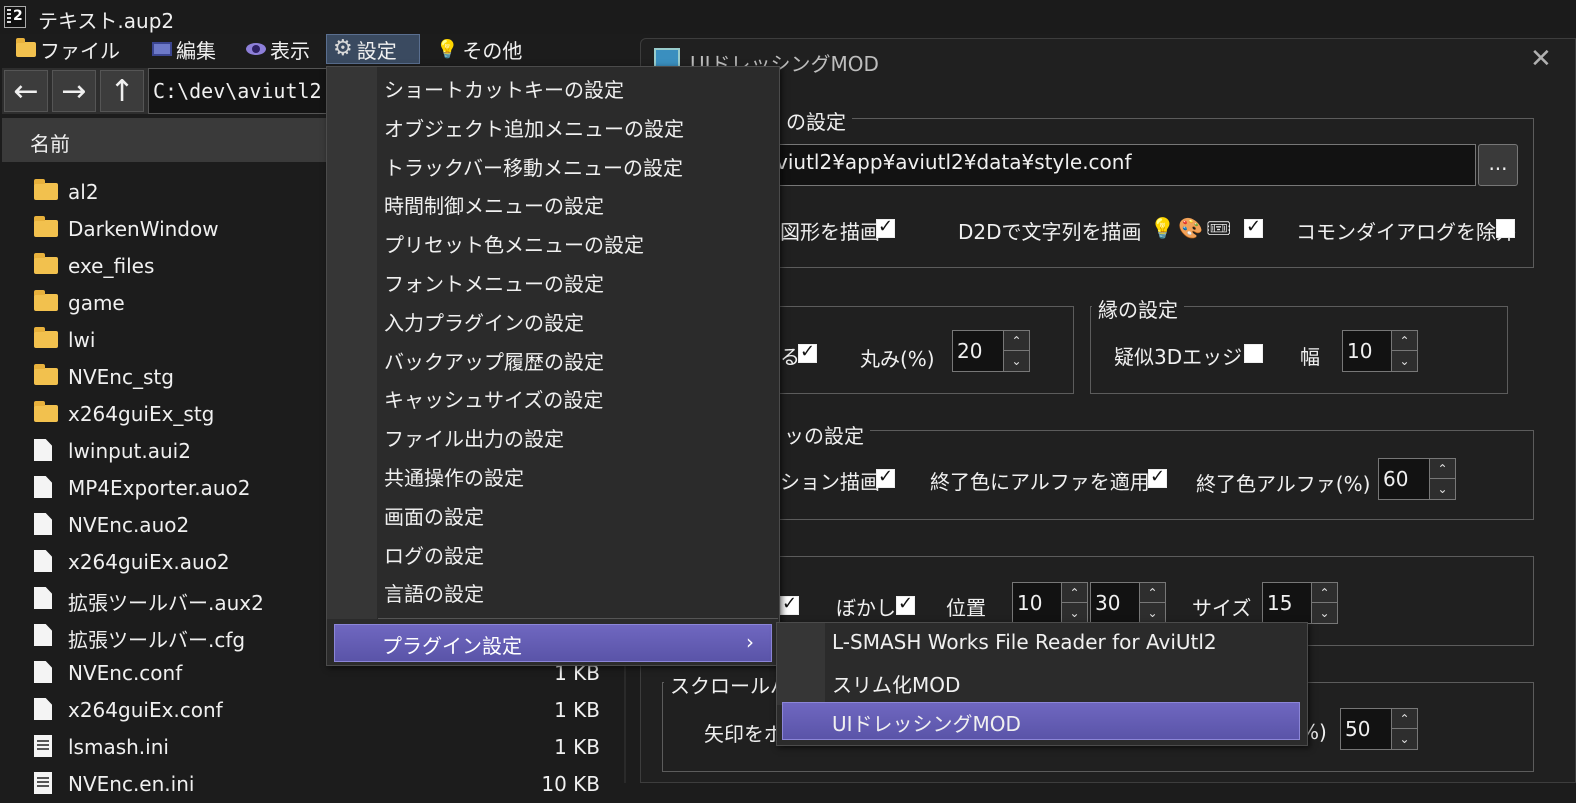 The width and height of the screenshot is (1576, 803). I want to click on folder-icon, so click(46, 411).